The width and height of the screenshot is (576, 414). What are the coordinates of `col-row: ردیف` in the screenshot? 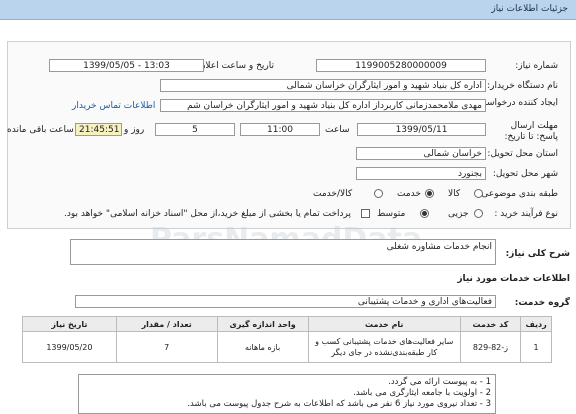 It's located at (536, 324).